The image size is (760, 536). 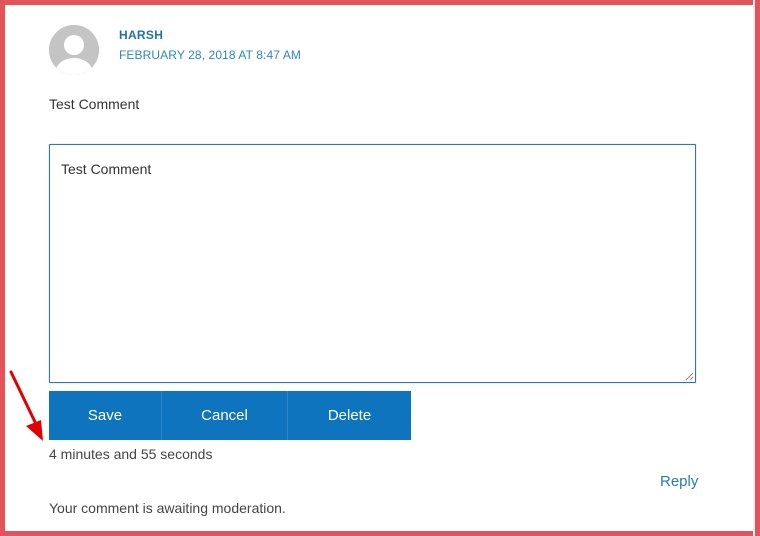 I want to click on delete-button: Delete, so click(x=349, y=415).